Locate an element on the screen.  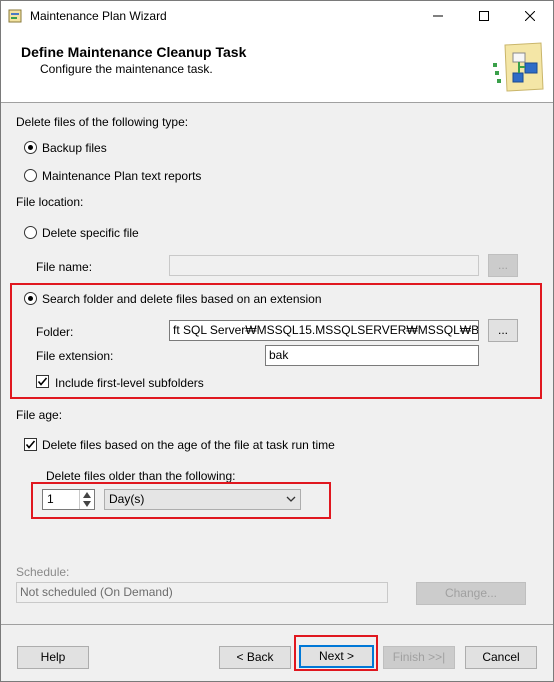
older-than-label: Delete files older than the following: is located at coordinates (141, 476).